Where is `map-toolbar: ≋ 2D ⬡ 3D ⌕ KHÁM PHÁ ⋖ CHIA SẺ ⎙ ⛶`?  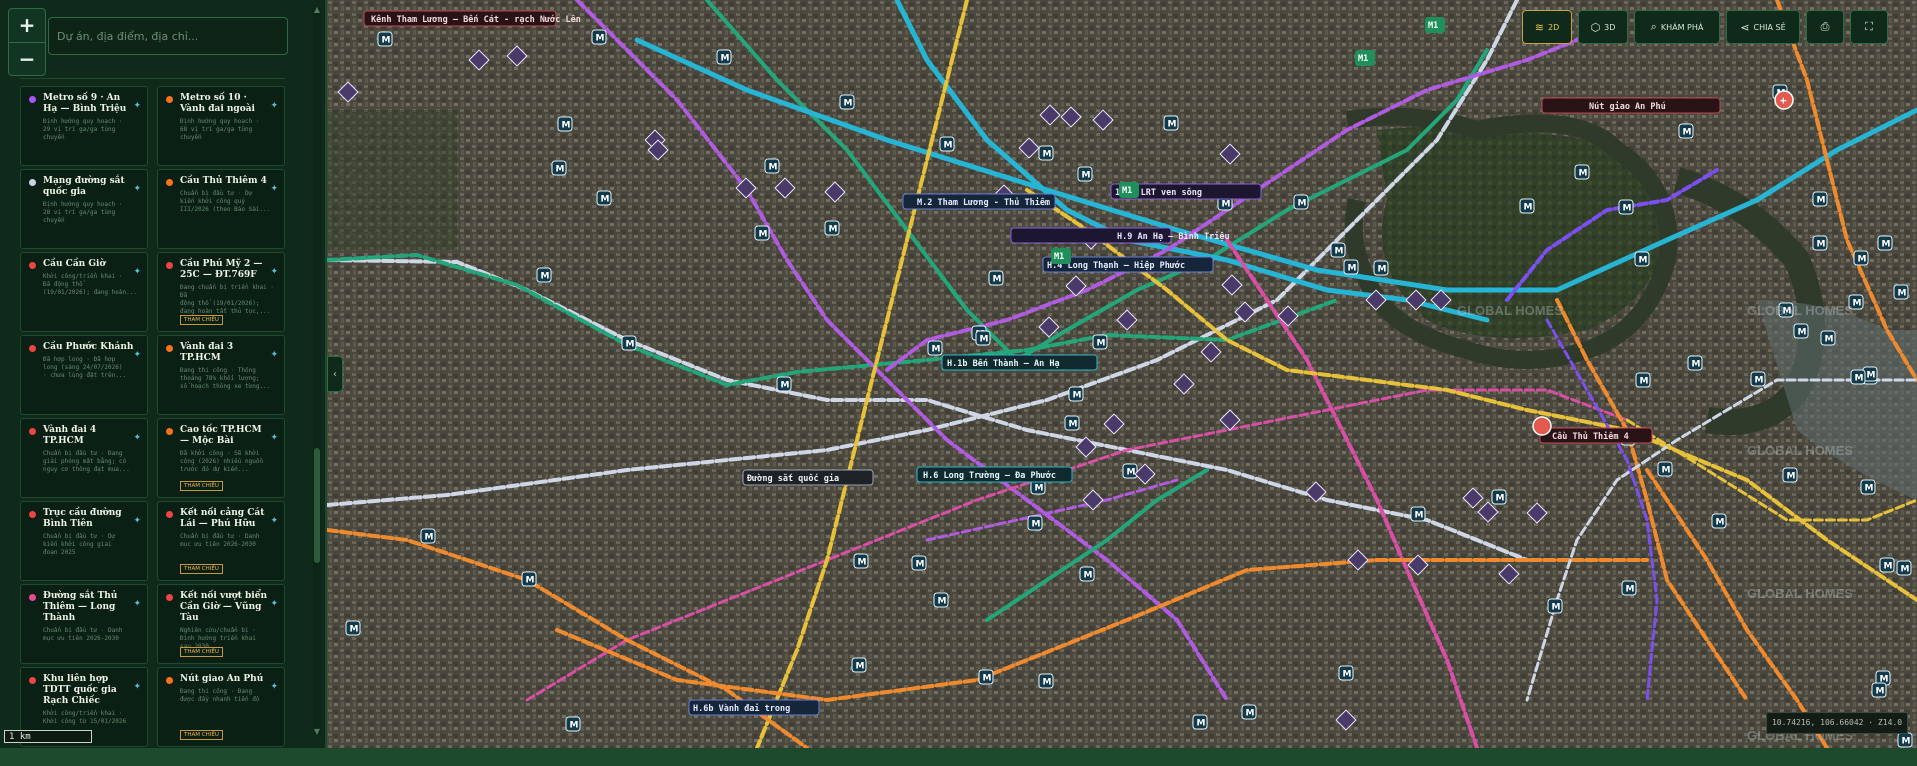
map-toolbar: ≋ 2D ⬡ 3D ⌕ KHÁM PHÁ ⋖ CHIA SẺ ⎙ ⛶ is located at coordinates (1705, 28).